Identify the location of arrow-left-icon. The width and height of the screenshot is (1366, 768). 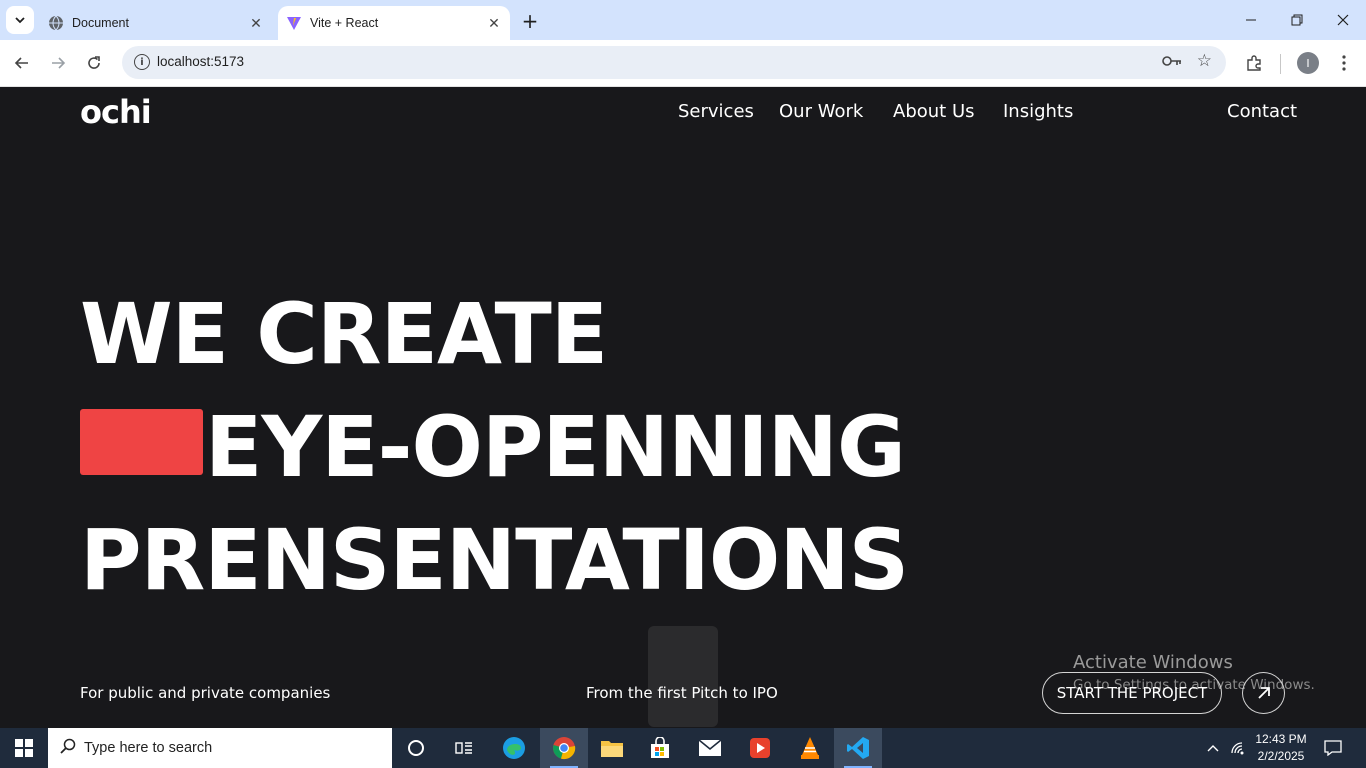
(21, 63).